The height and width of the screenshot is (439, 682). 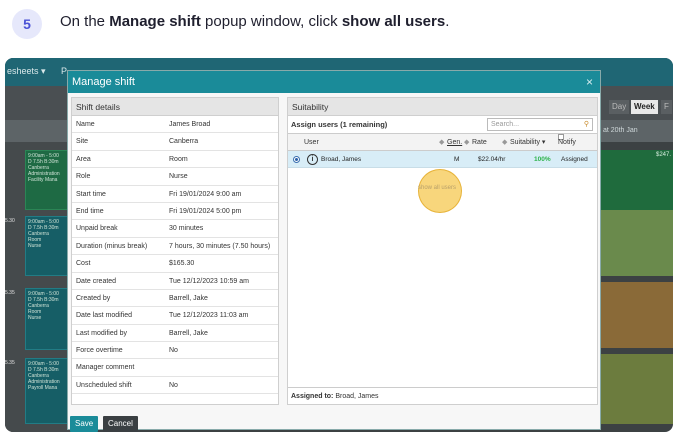 I want to click on shift-detail-value: No, so click(x=173, y=385).